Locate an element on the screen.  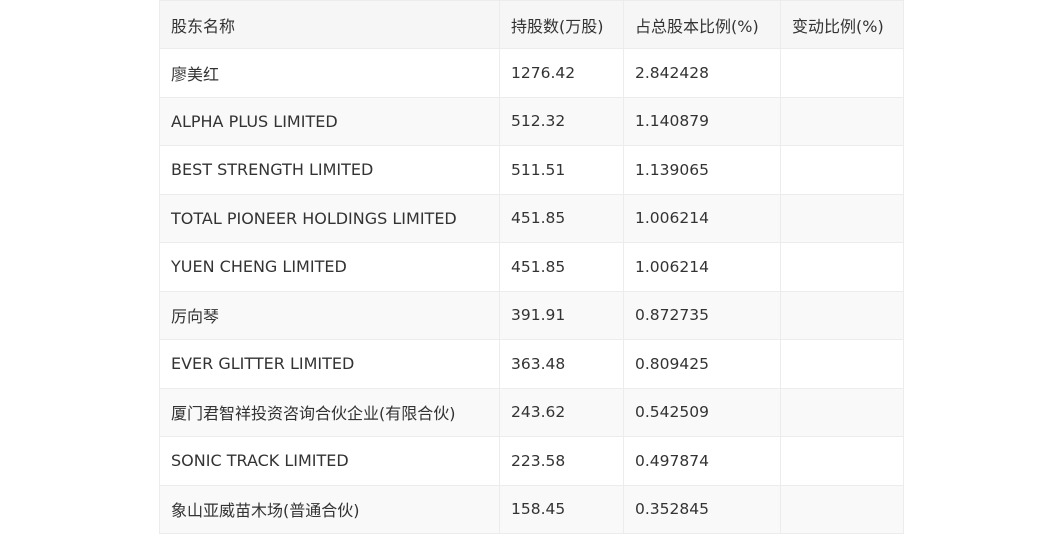
table-row: EVER GLITTER LIMITED 363.48 0.809425 is located at coordinates (531, 364).